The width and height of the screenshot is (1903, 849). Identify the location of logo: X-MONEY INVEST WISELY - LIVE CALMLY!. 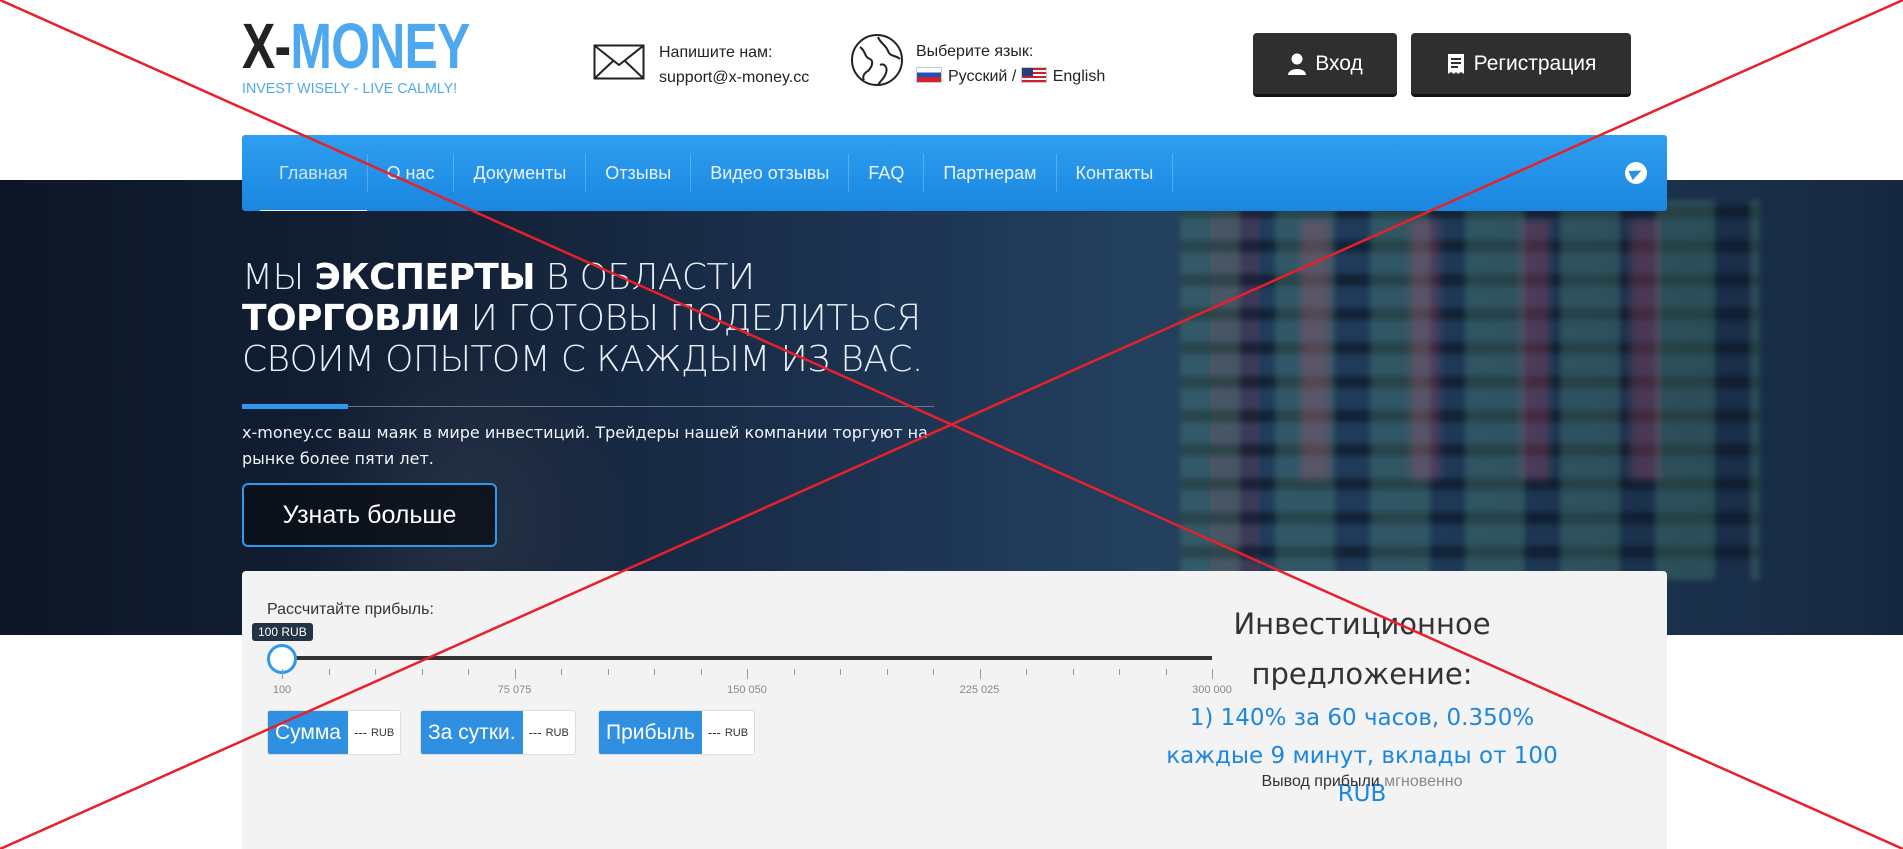
(388, 55).